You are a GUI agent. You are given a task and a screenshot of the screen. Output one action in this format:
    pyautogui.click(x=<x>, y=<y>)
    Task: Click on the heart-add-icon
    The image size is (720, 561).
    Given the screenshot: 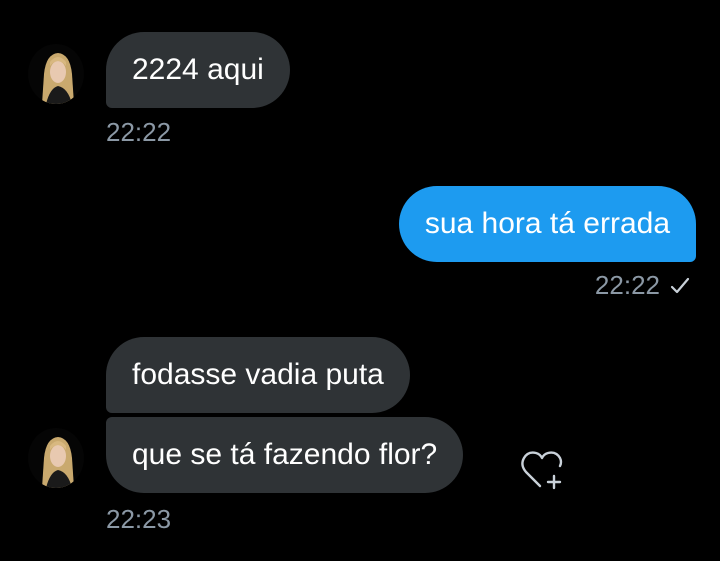 What is the action you would take?
    pyautogui.click(x=542, y=472)
    